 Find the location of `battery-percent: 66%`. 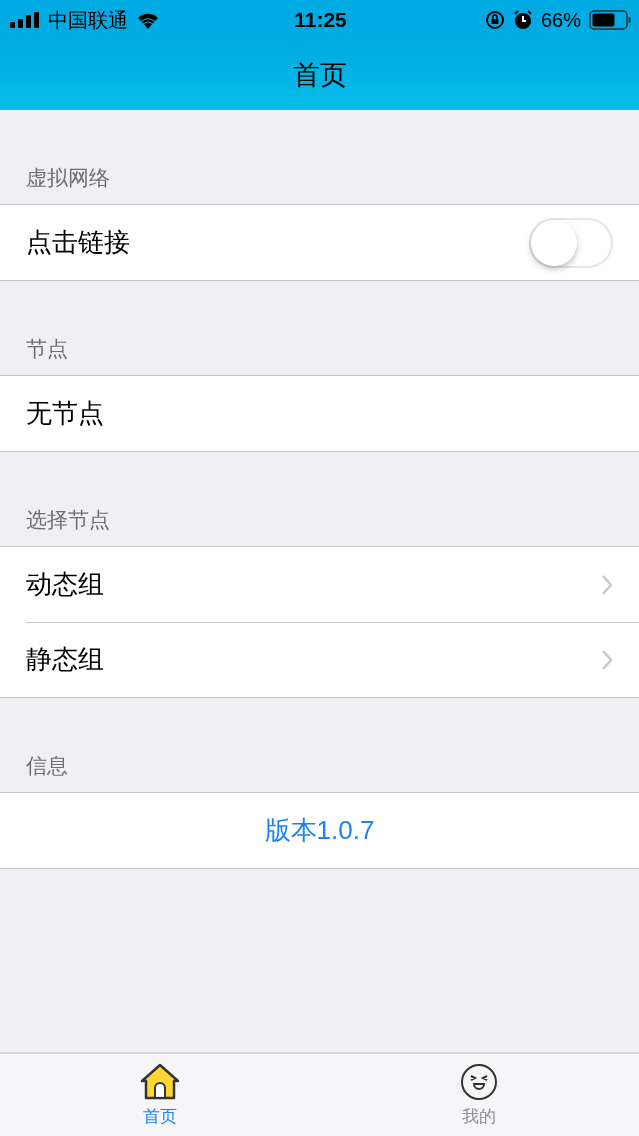

battery-percent: 66% is located at coordinates (560, 20).